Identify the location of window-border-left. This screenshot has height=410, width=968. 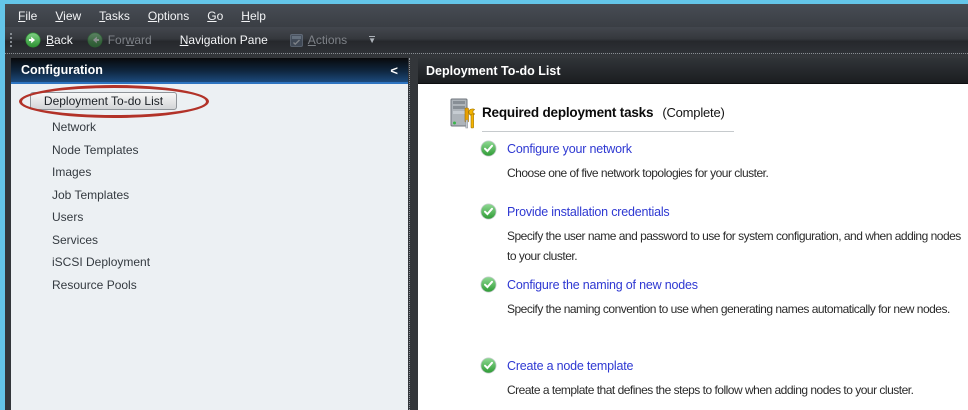
(2, 205).